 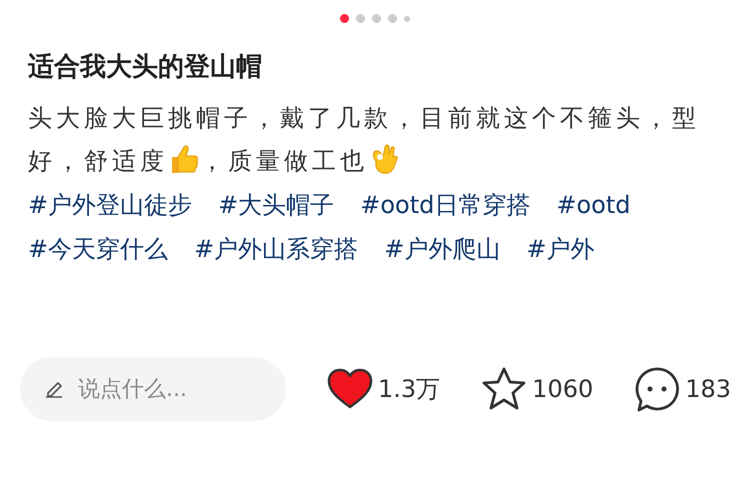 What do you see at coordinates (593, 205) in the screenshot?
I see `hashtag-link: #ootd` at bounding box center [593, 205].